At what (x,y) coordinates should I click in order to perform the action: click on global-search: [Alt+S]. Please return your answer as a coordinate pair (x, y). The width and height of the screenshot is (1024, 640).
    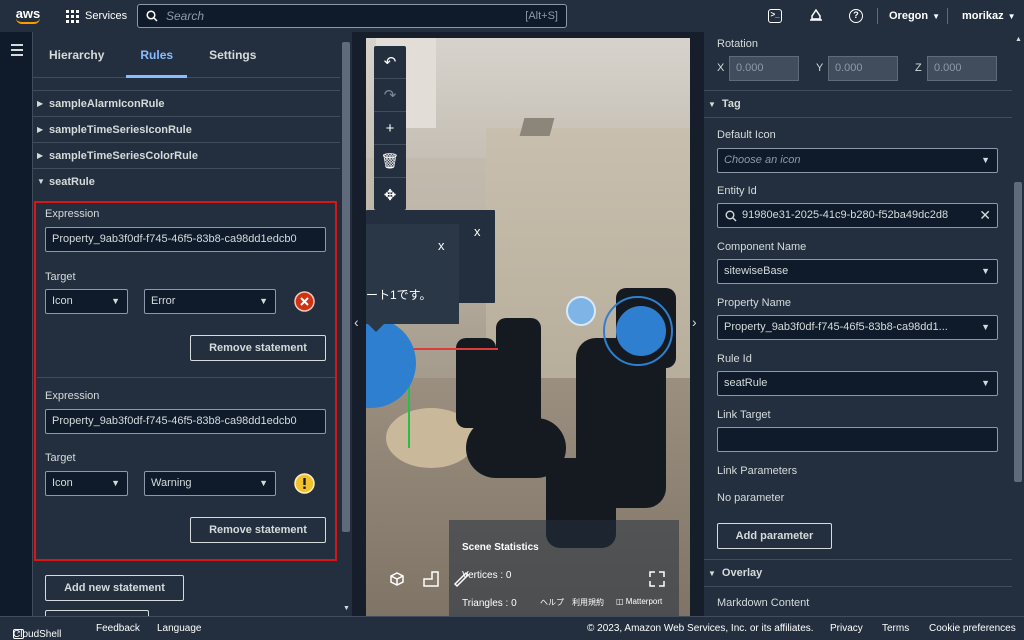
    Looking at the image, I should click on (352, 16).